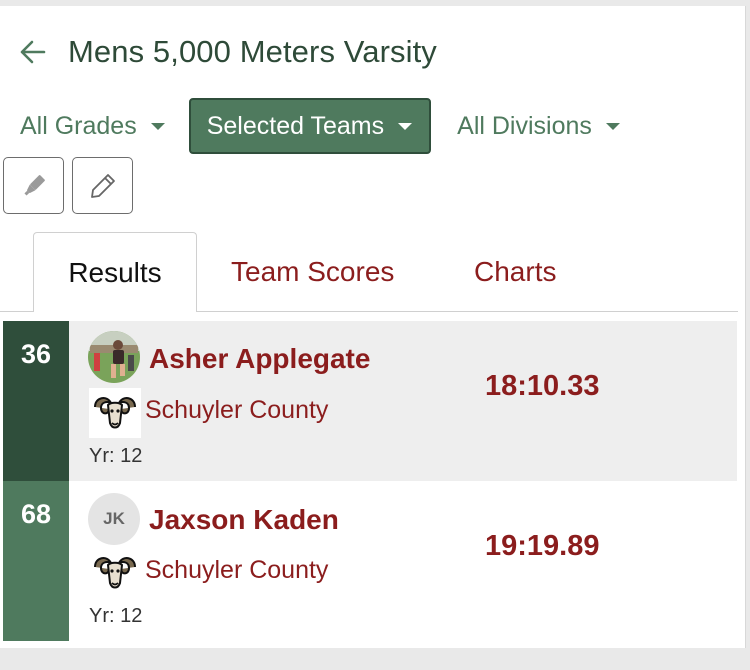 The image size is (750, 670). I want to click on teams-dropdown: Selected Teams, so click(310, 126).